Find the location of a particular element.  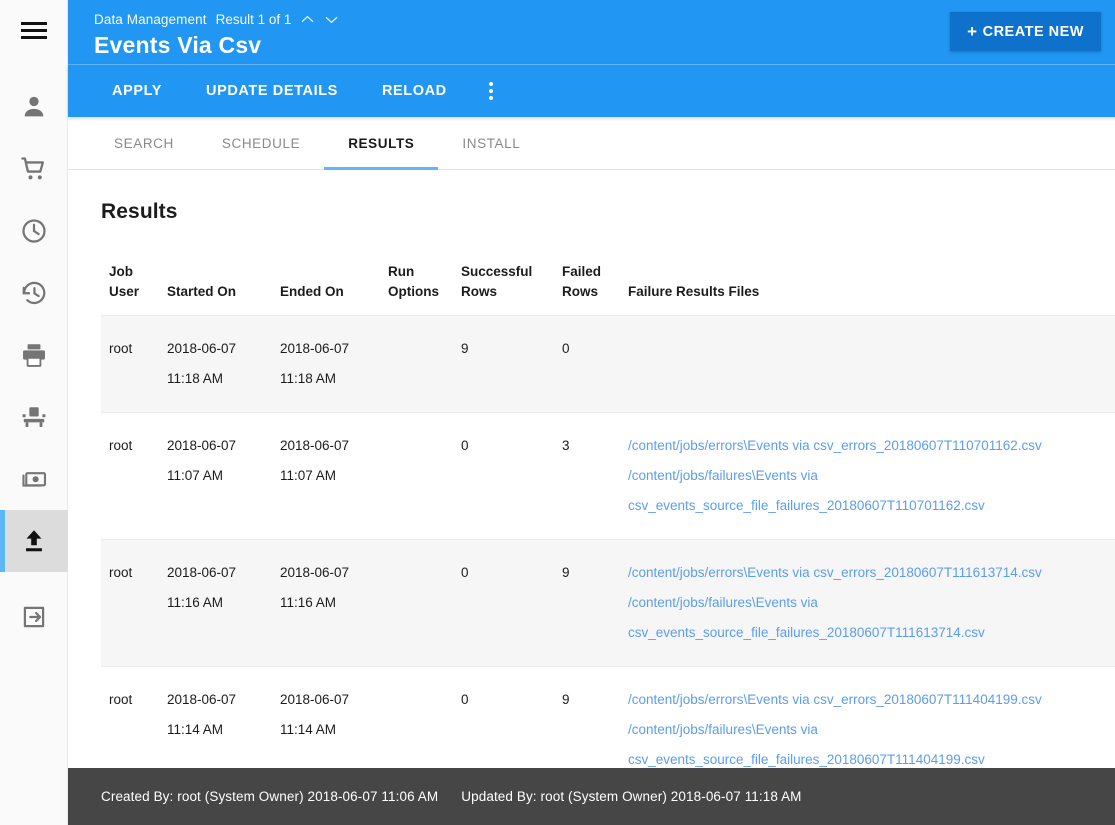

tab-results: RESULTS is located at coordinates (381, 143).